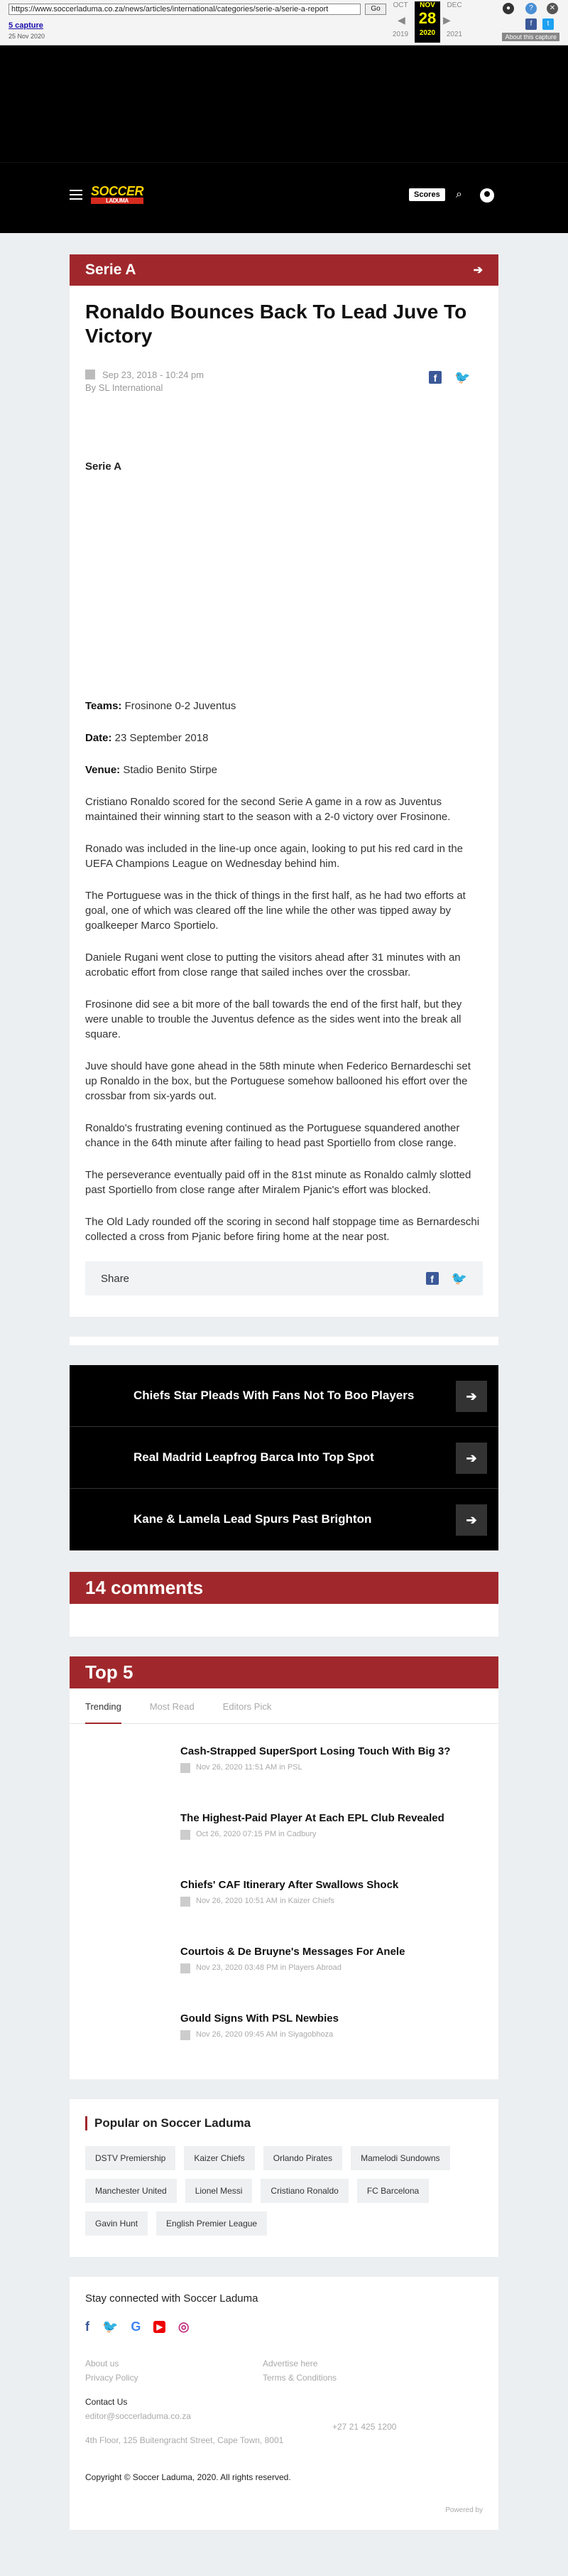 This screenshot has height=2576, width=568. What do you see at coordinates (284, 2416) in the screenshot?
I see `contact-email: editor@soccerladuma.co.za` at bounding box center [284, 2416].